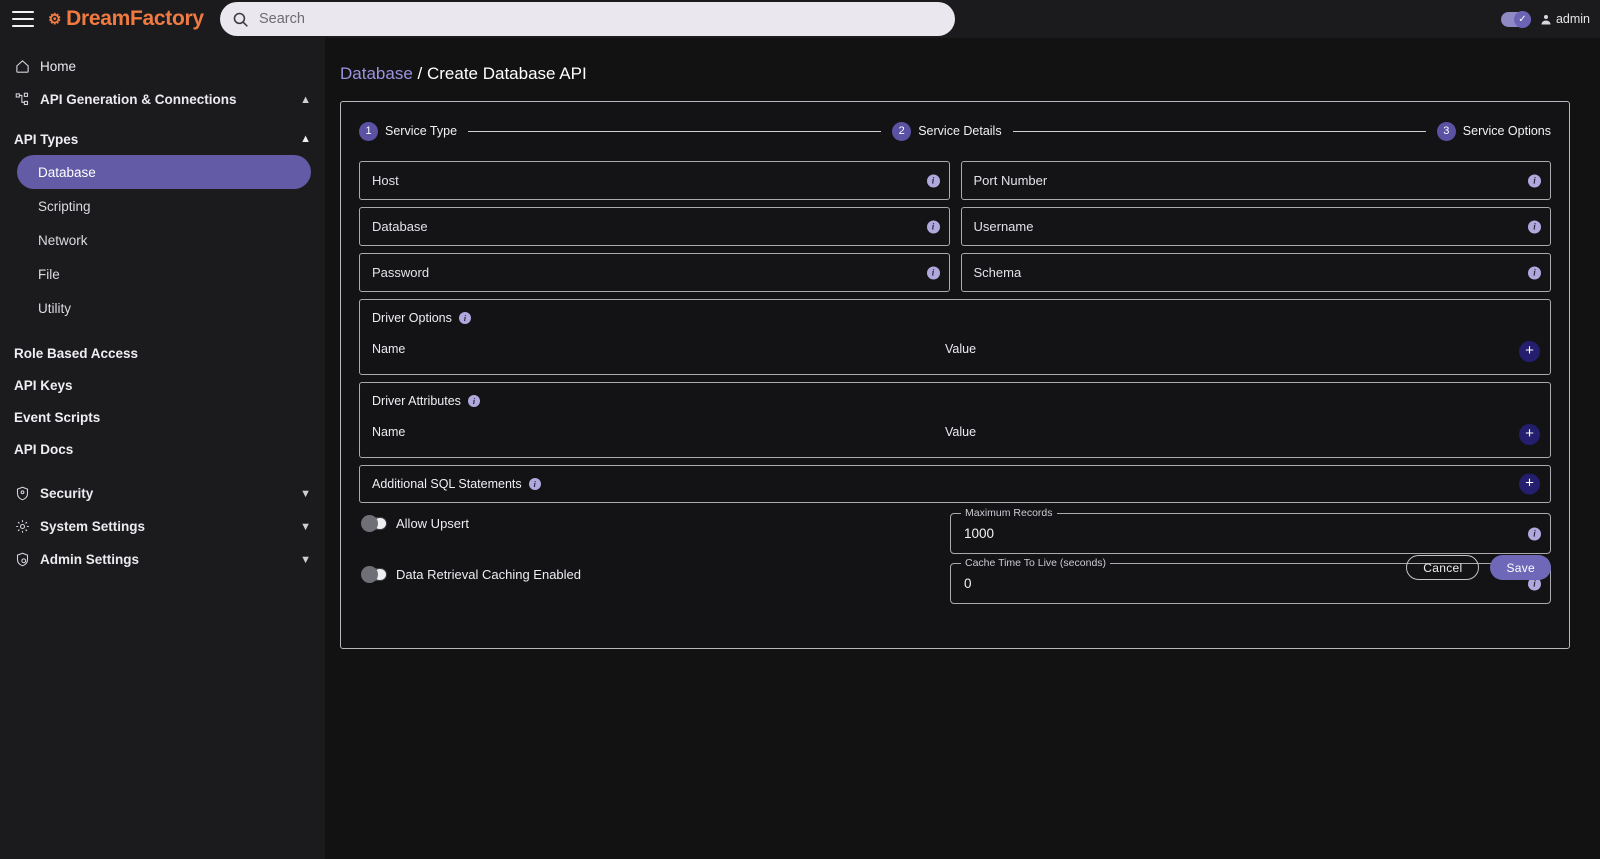  I want to click on sidebar-item-home: Home, so click(162, 66).